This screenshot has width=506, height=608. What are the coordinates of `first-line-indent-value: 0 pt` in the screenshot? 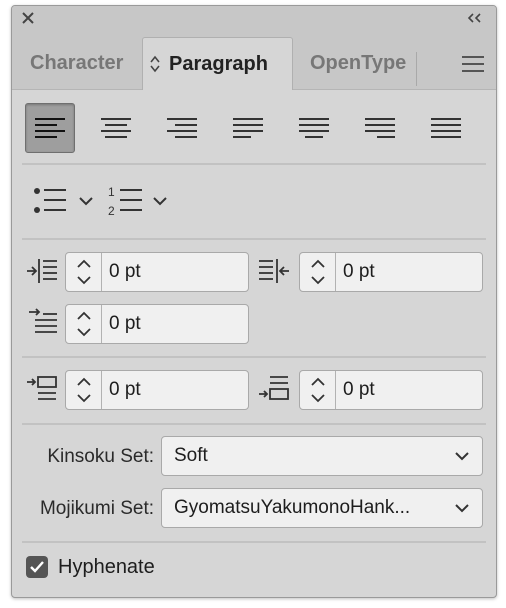 It's located at (125, 323).